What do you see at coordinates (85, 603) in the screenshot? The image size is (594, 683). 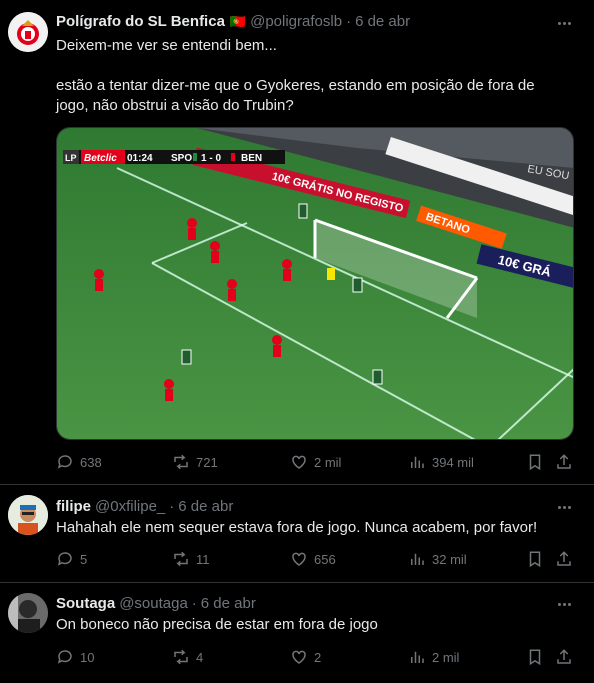 I see `display-name: Soutaga` at bounding box center [85, 603].